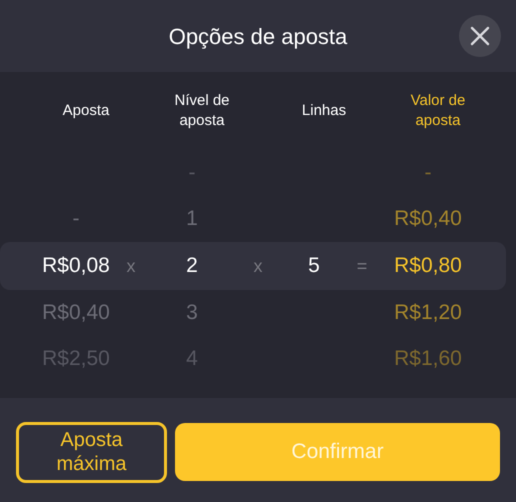 Image resolution: width=516 pixels, height=502 pixels. What do you see at coordinates (438, 111) in the screenshot?
I see `column-header: Valor de aposta` at bounding box center [438, 111].